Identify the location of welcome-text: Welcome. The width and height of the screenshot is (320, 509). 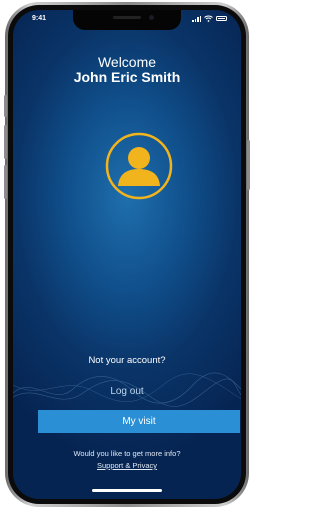
(127, 62).